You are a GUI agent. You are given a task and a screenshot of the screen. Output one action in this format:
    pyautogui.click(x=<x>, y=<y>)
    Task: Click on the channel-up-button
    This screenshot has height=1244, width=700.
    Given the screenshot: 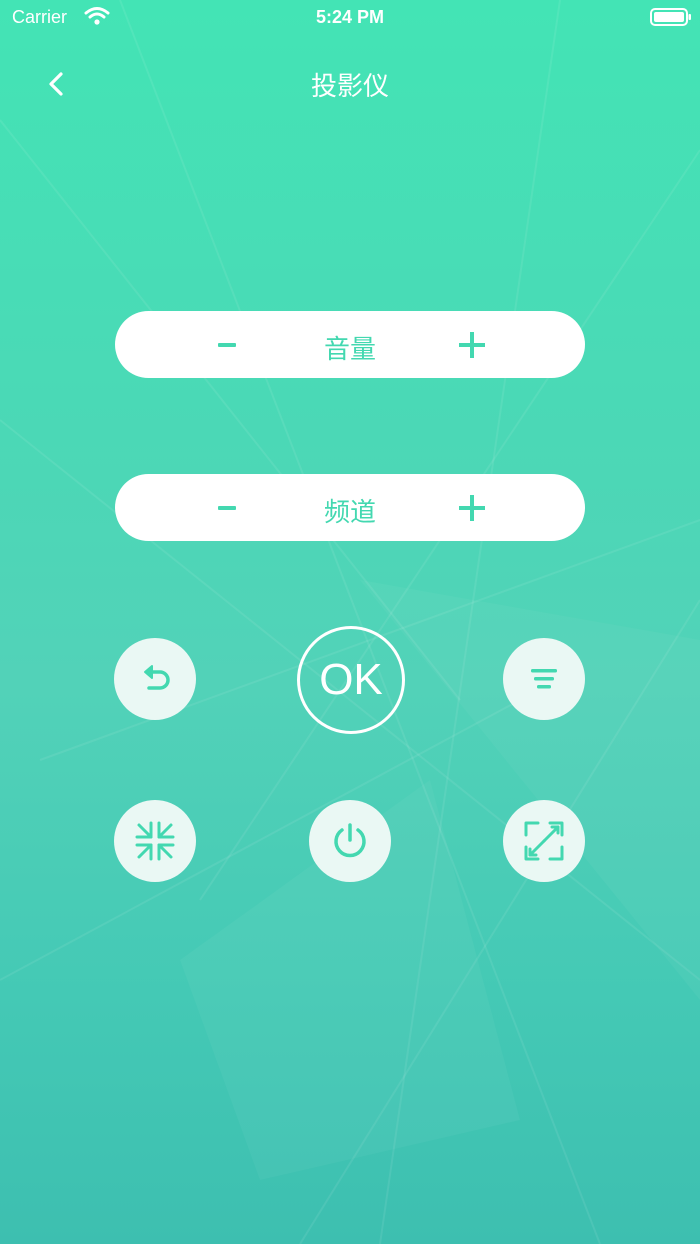 What is the action you would take?
    pyautogui.click(x=472, y=507)
    